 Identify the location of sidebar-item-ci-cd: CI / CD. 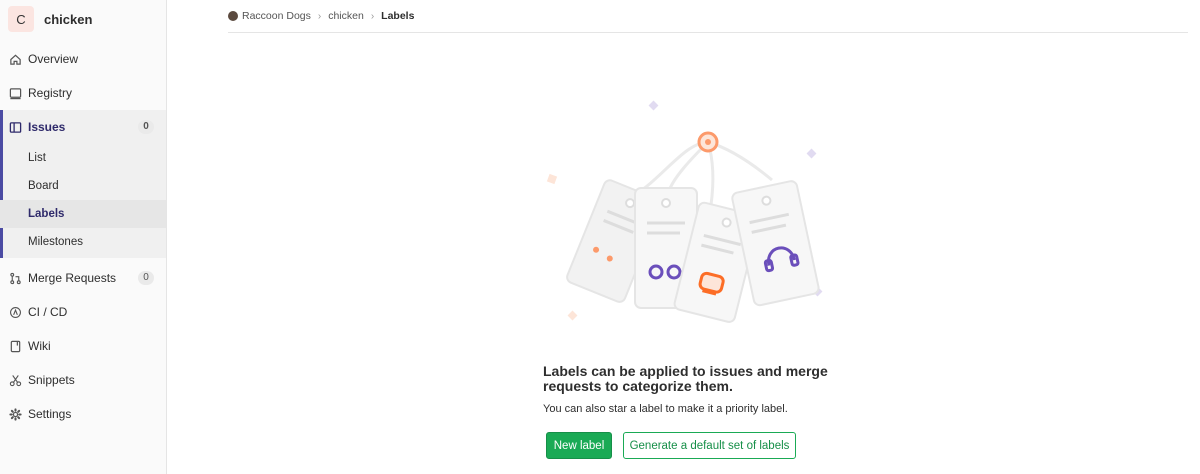
(83, 312).